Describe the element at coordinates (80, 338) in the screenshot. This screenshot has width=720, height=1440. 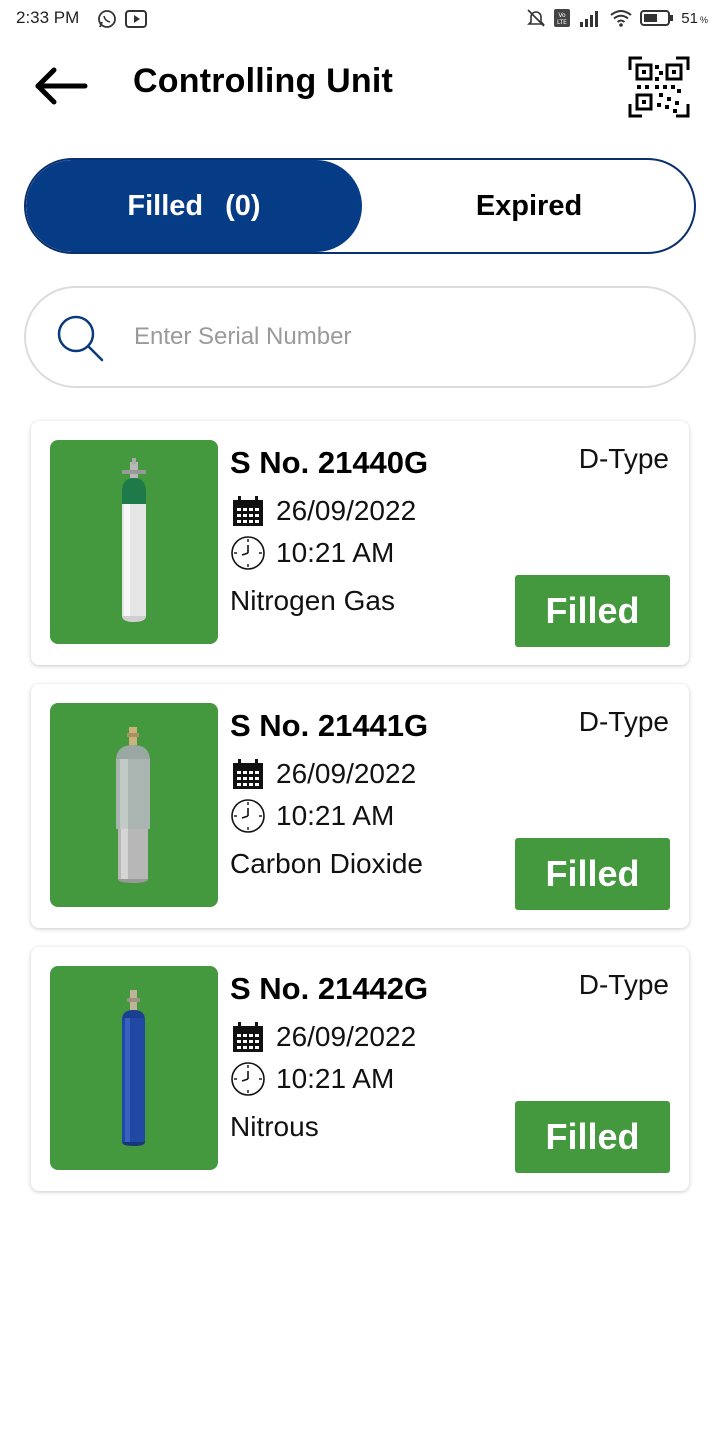
I see `search-icon` at that location.